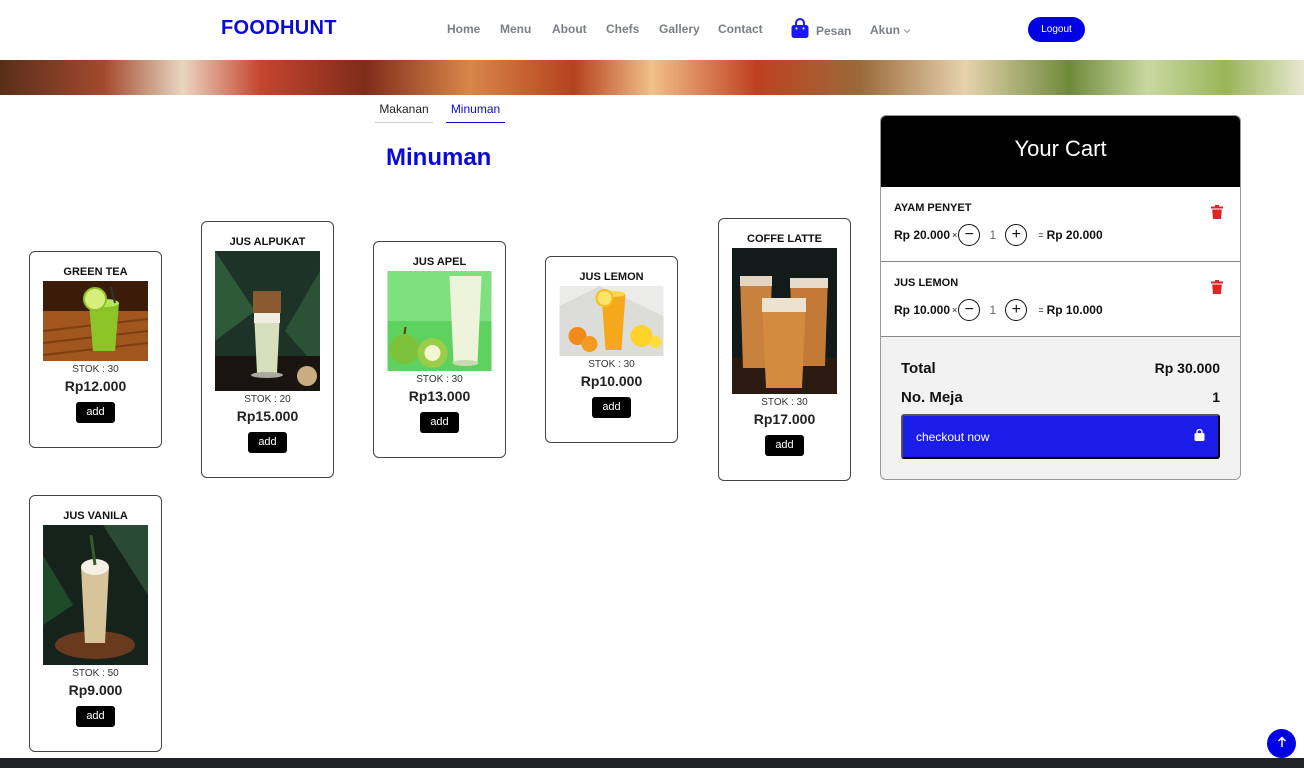 The width and height of the screenshot is (1304, 768). What do you see at coordinates (740, 29) in the screenshot?
I see `nav-link-contact: Contact` at bounding box center [740, 29].